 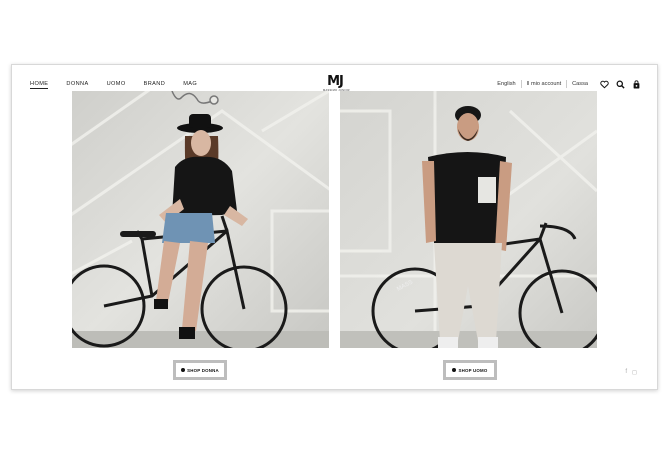 What do you see at coordinates (506, 84) in the screenshot?
I see `language-link: English` at bounding box center [506, 84].